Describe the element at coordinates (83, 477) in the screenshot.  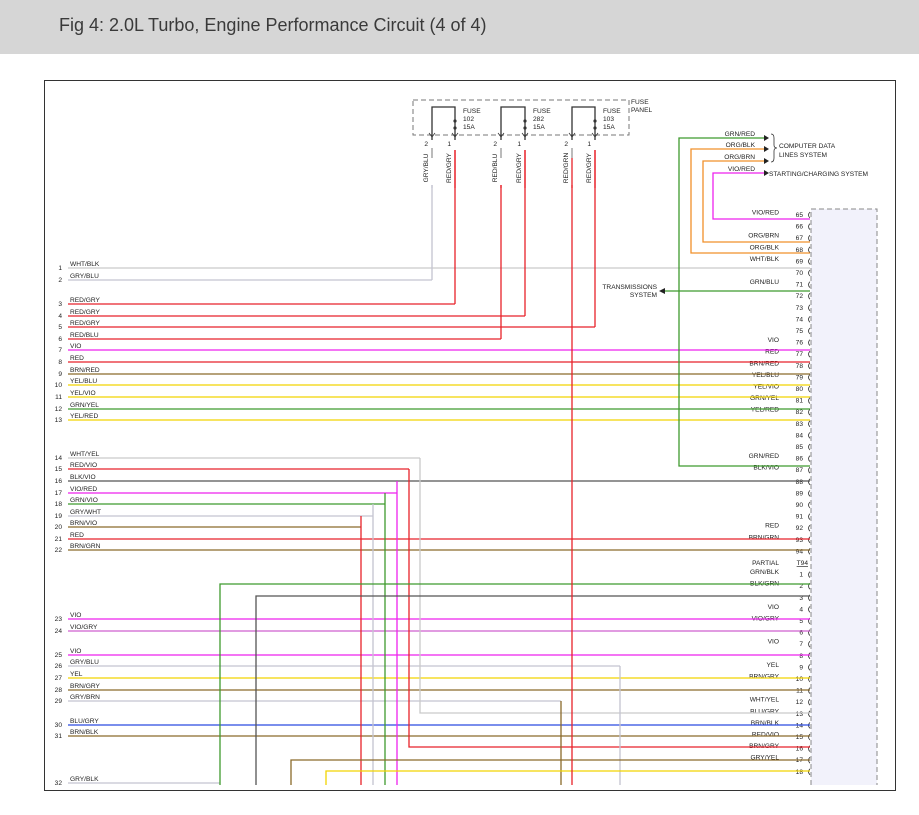
I see `wire-label: BLK/VIO` at that location.